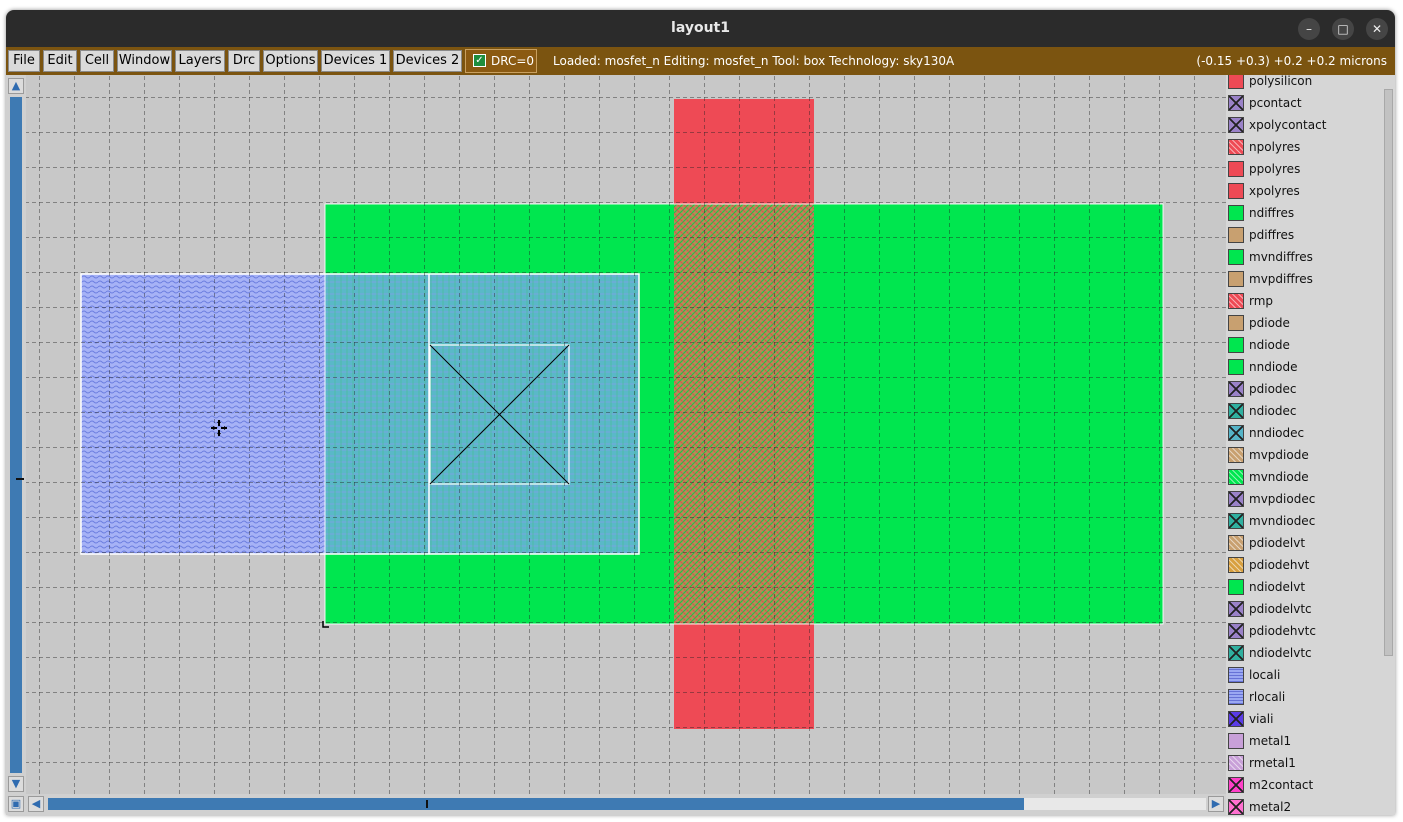 The width and height of the screenshot is (1403, 822). I want to click on layer-label: mvndiffres, so click(1281, 257).